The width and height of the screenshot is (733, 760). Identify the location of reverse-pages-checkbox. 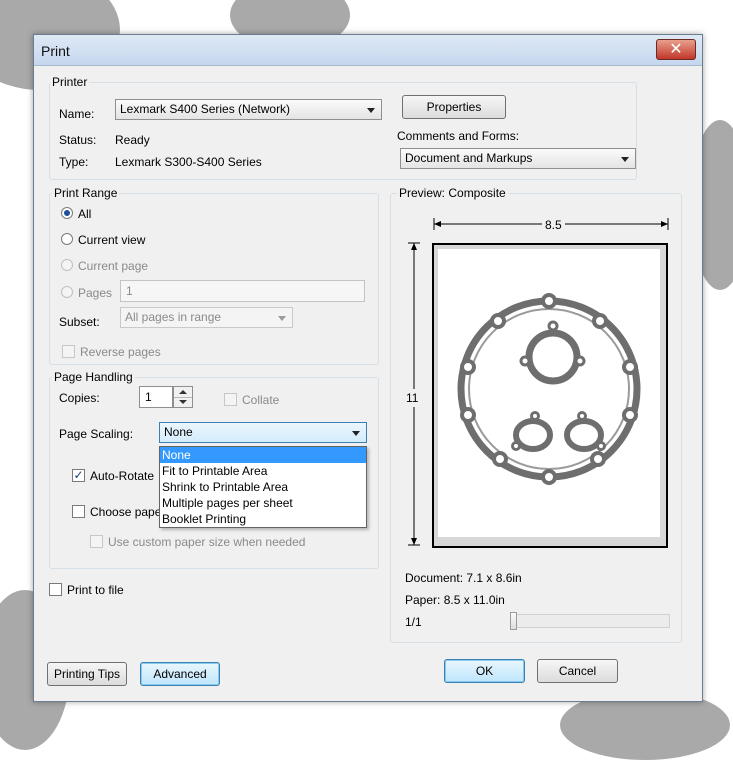
(68, 351).